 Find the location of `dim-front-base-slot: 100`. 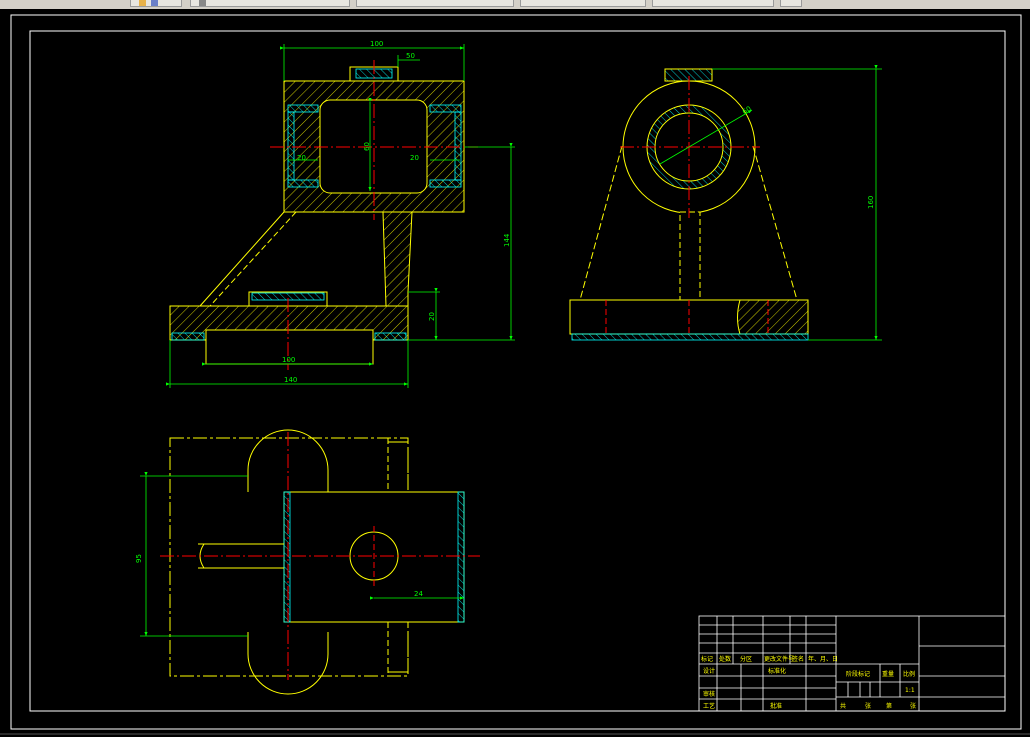

dim-front-base-slot: 100 is located at coordinates (288, 360).